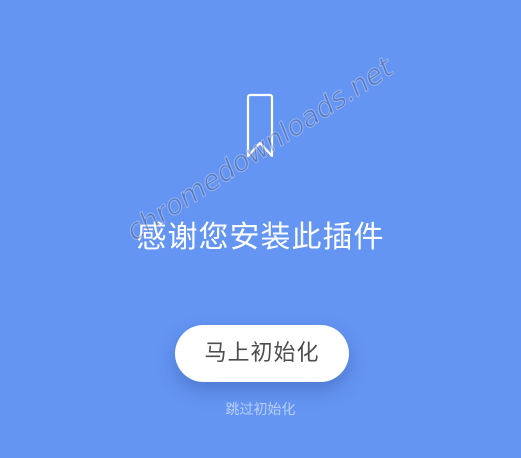  I want to click on initialize-now-button: 马上初始化, so click(262, 353).